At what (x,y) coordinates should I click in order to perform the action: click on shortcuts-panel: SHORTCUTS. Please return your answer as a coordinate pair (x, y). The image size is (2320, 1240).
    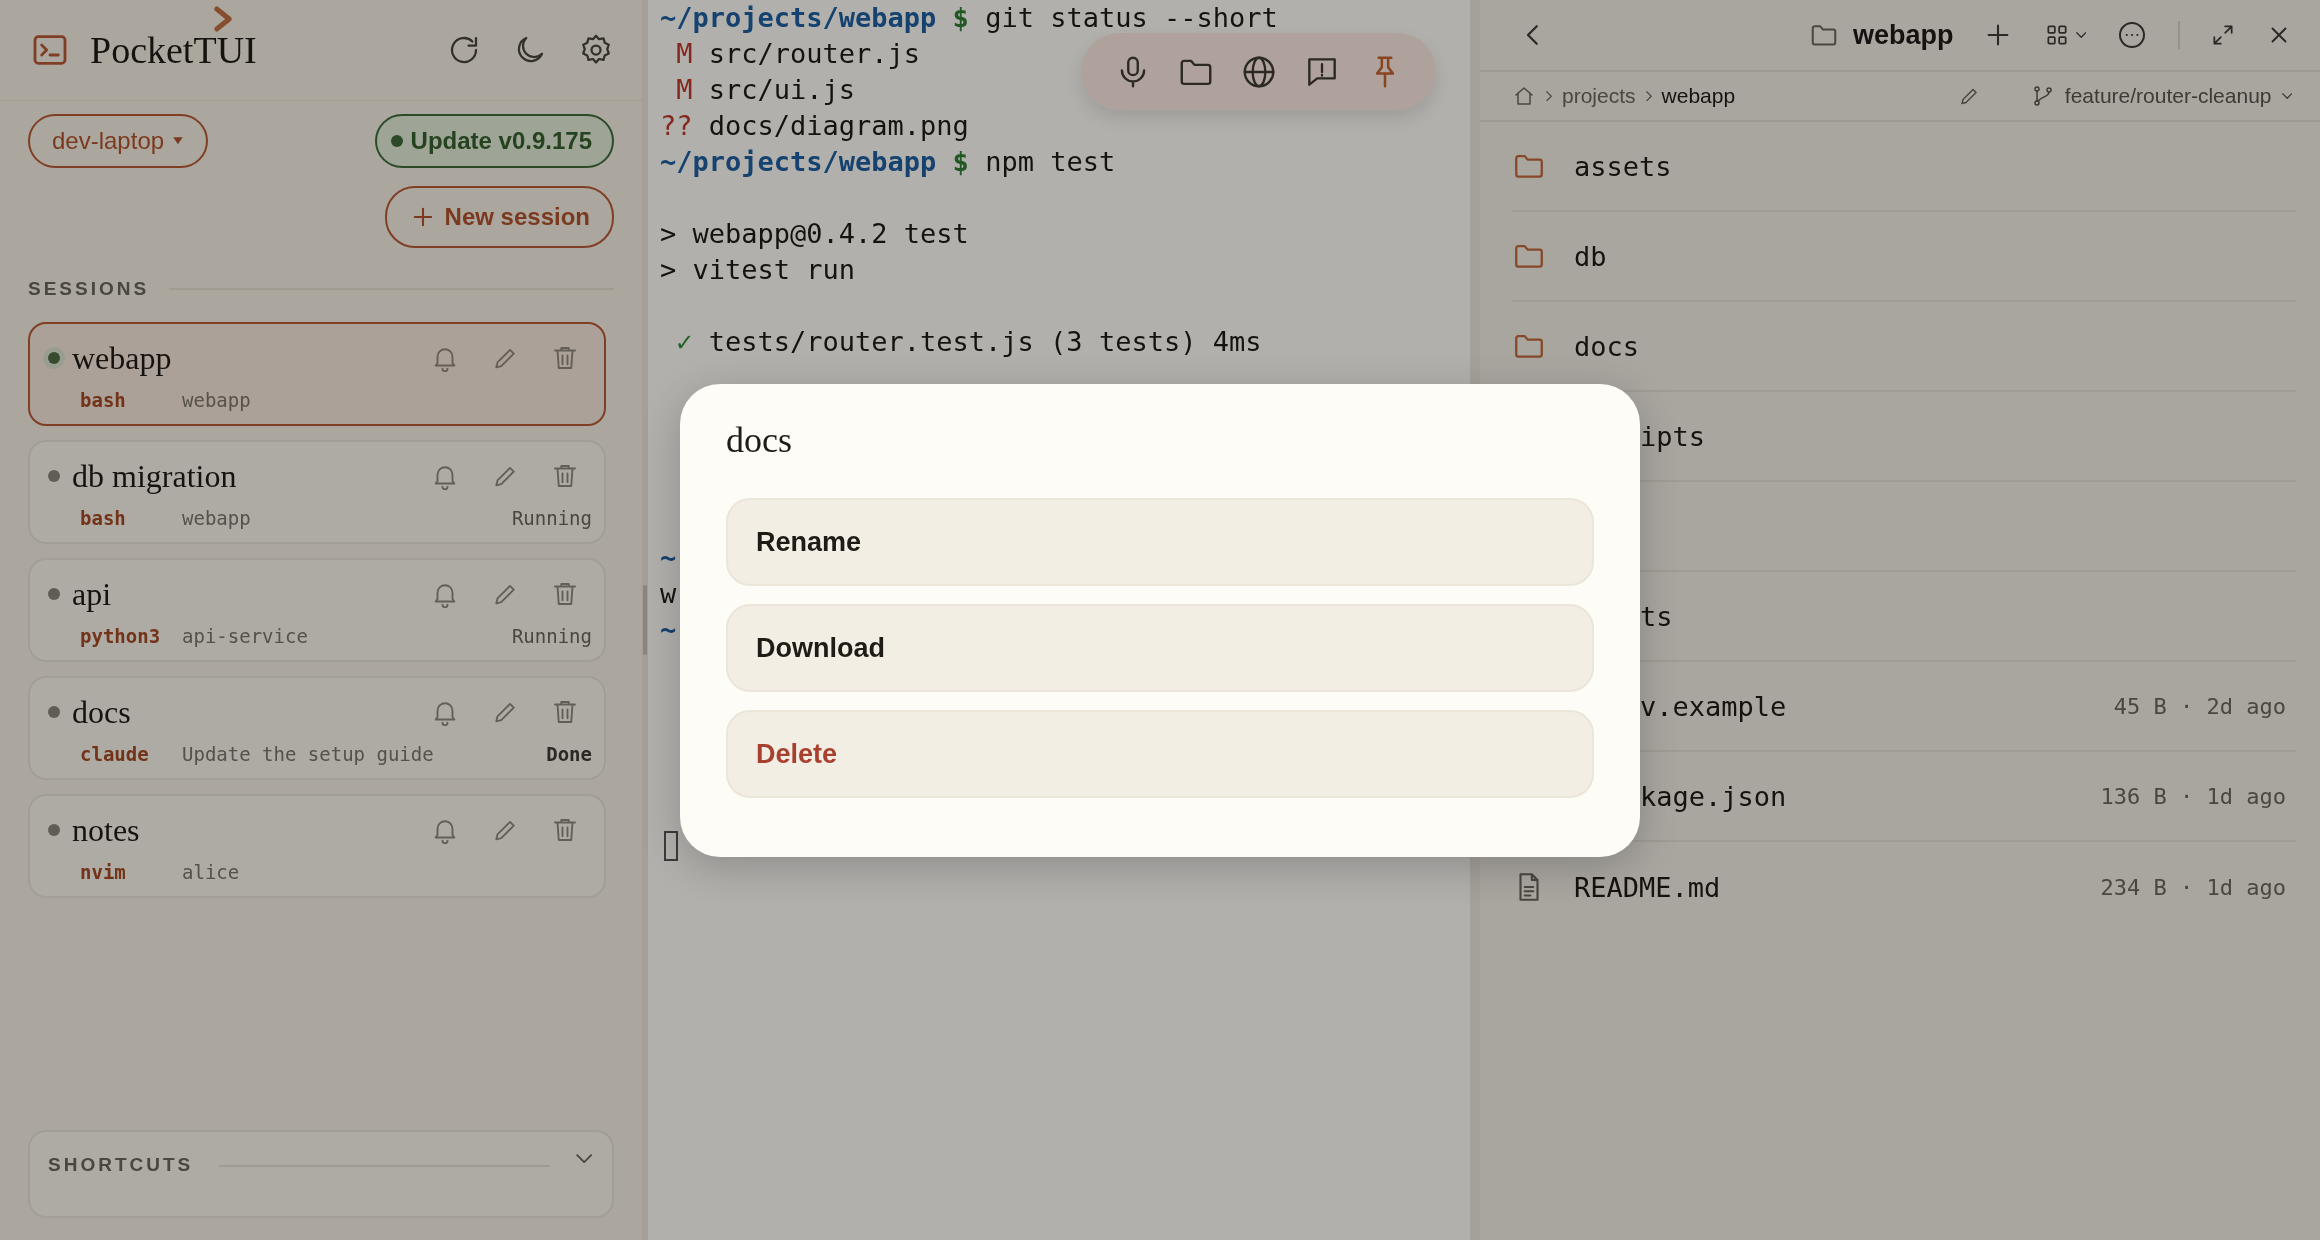
    Looking at the image, I should click on (321, 1174).